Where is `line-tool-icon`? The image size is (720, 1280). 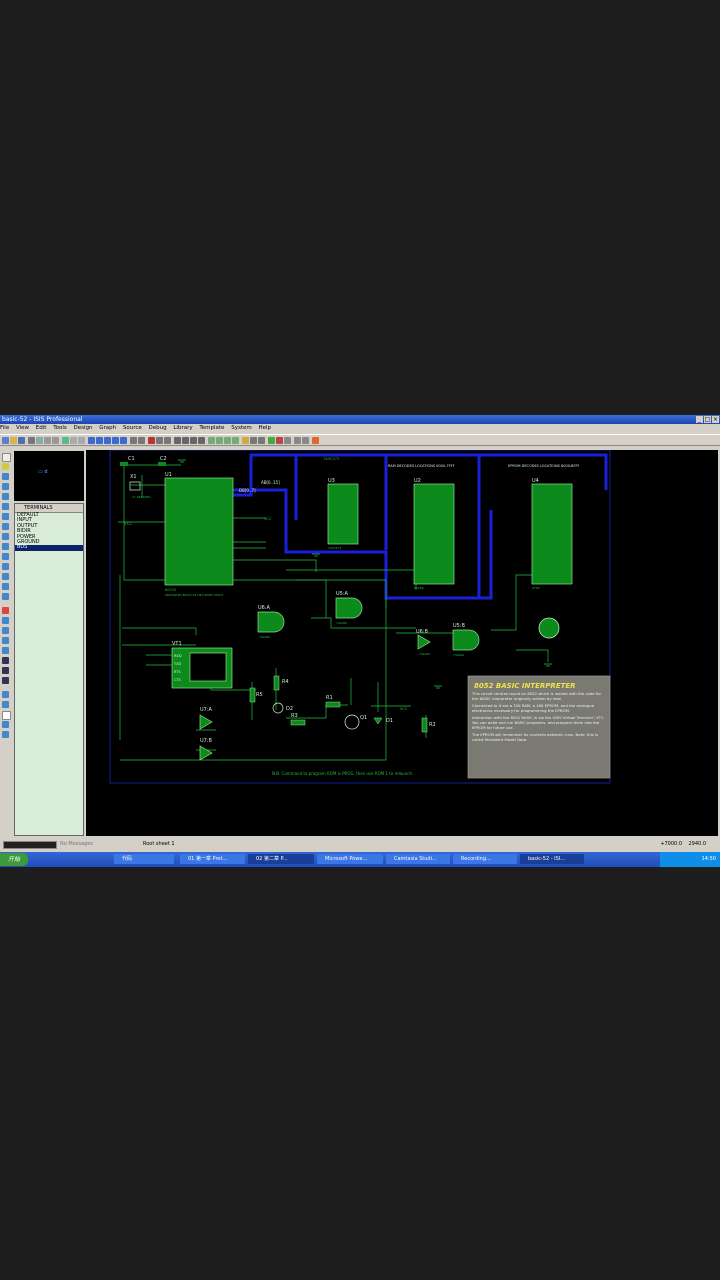 line-tool-icon is located at coordinates (5, 610).